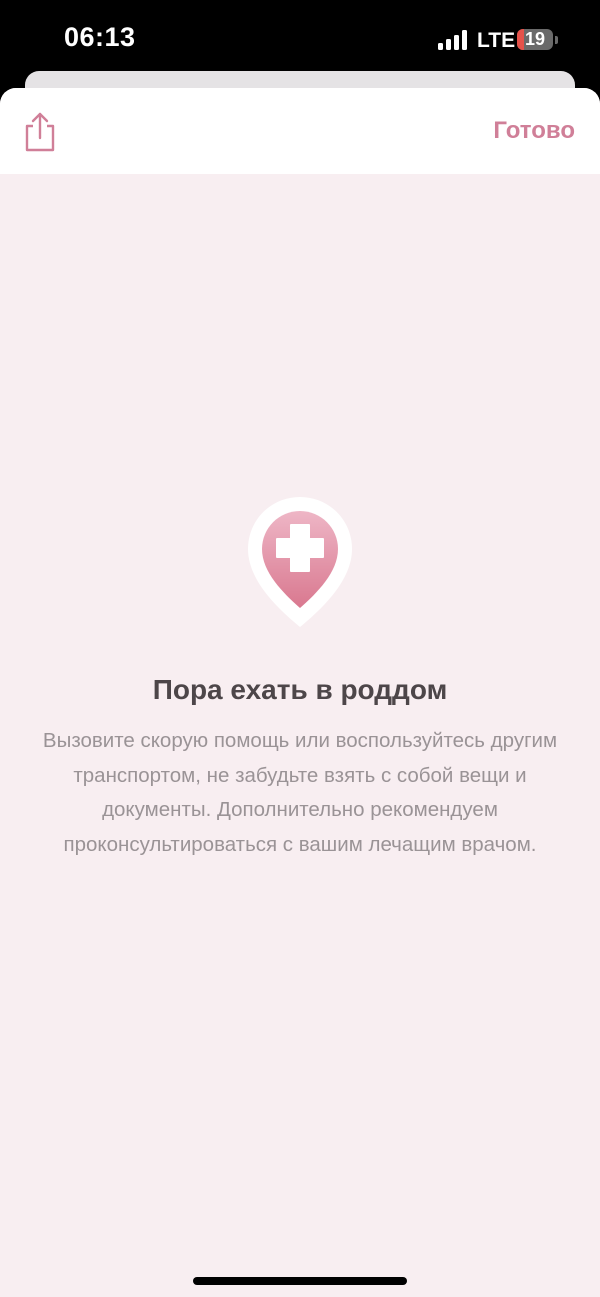 The image size is (600, 1297). What do you see at coordinates (300, 562) in the screenshot?
I see `hospital-location-pin-icon` at bounding box center [300, 562].